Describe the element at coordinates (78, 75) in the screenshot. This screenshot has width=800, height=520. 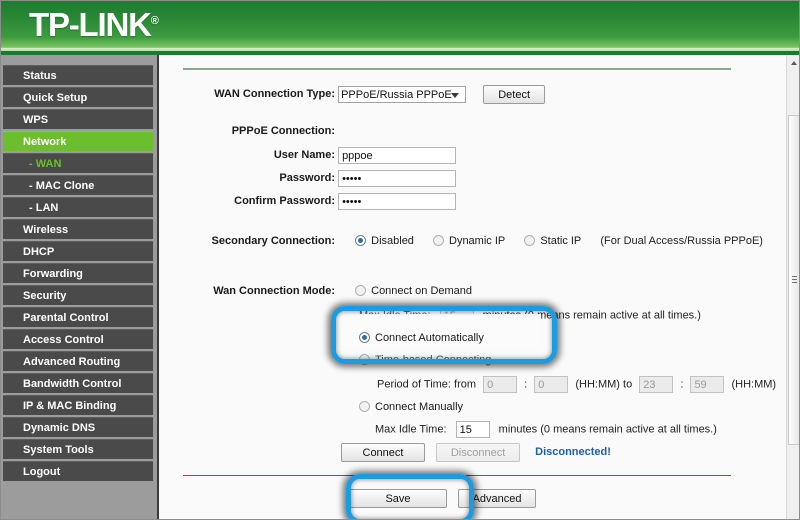
I see `sidebar-item-status: Status` at that location.